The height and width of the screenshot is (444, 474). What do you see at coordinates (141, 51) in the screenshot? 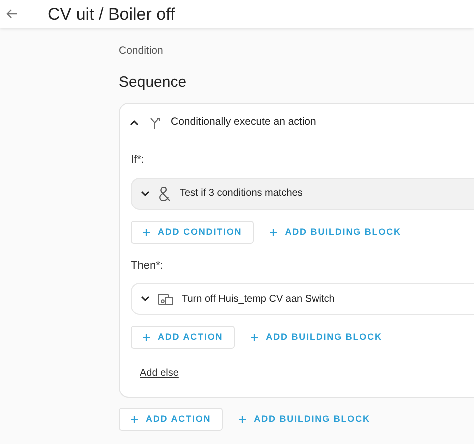
I see `section-label: Condition` at bounding box center [141, 51].